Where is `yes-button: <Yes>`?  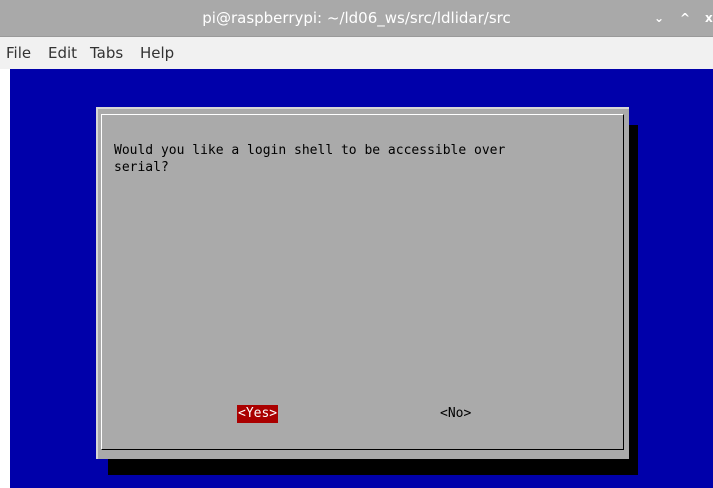 yes-button: <Yes> is located at coordinates (258, 414).